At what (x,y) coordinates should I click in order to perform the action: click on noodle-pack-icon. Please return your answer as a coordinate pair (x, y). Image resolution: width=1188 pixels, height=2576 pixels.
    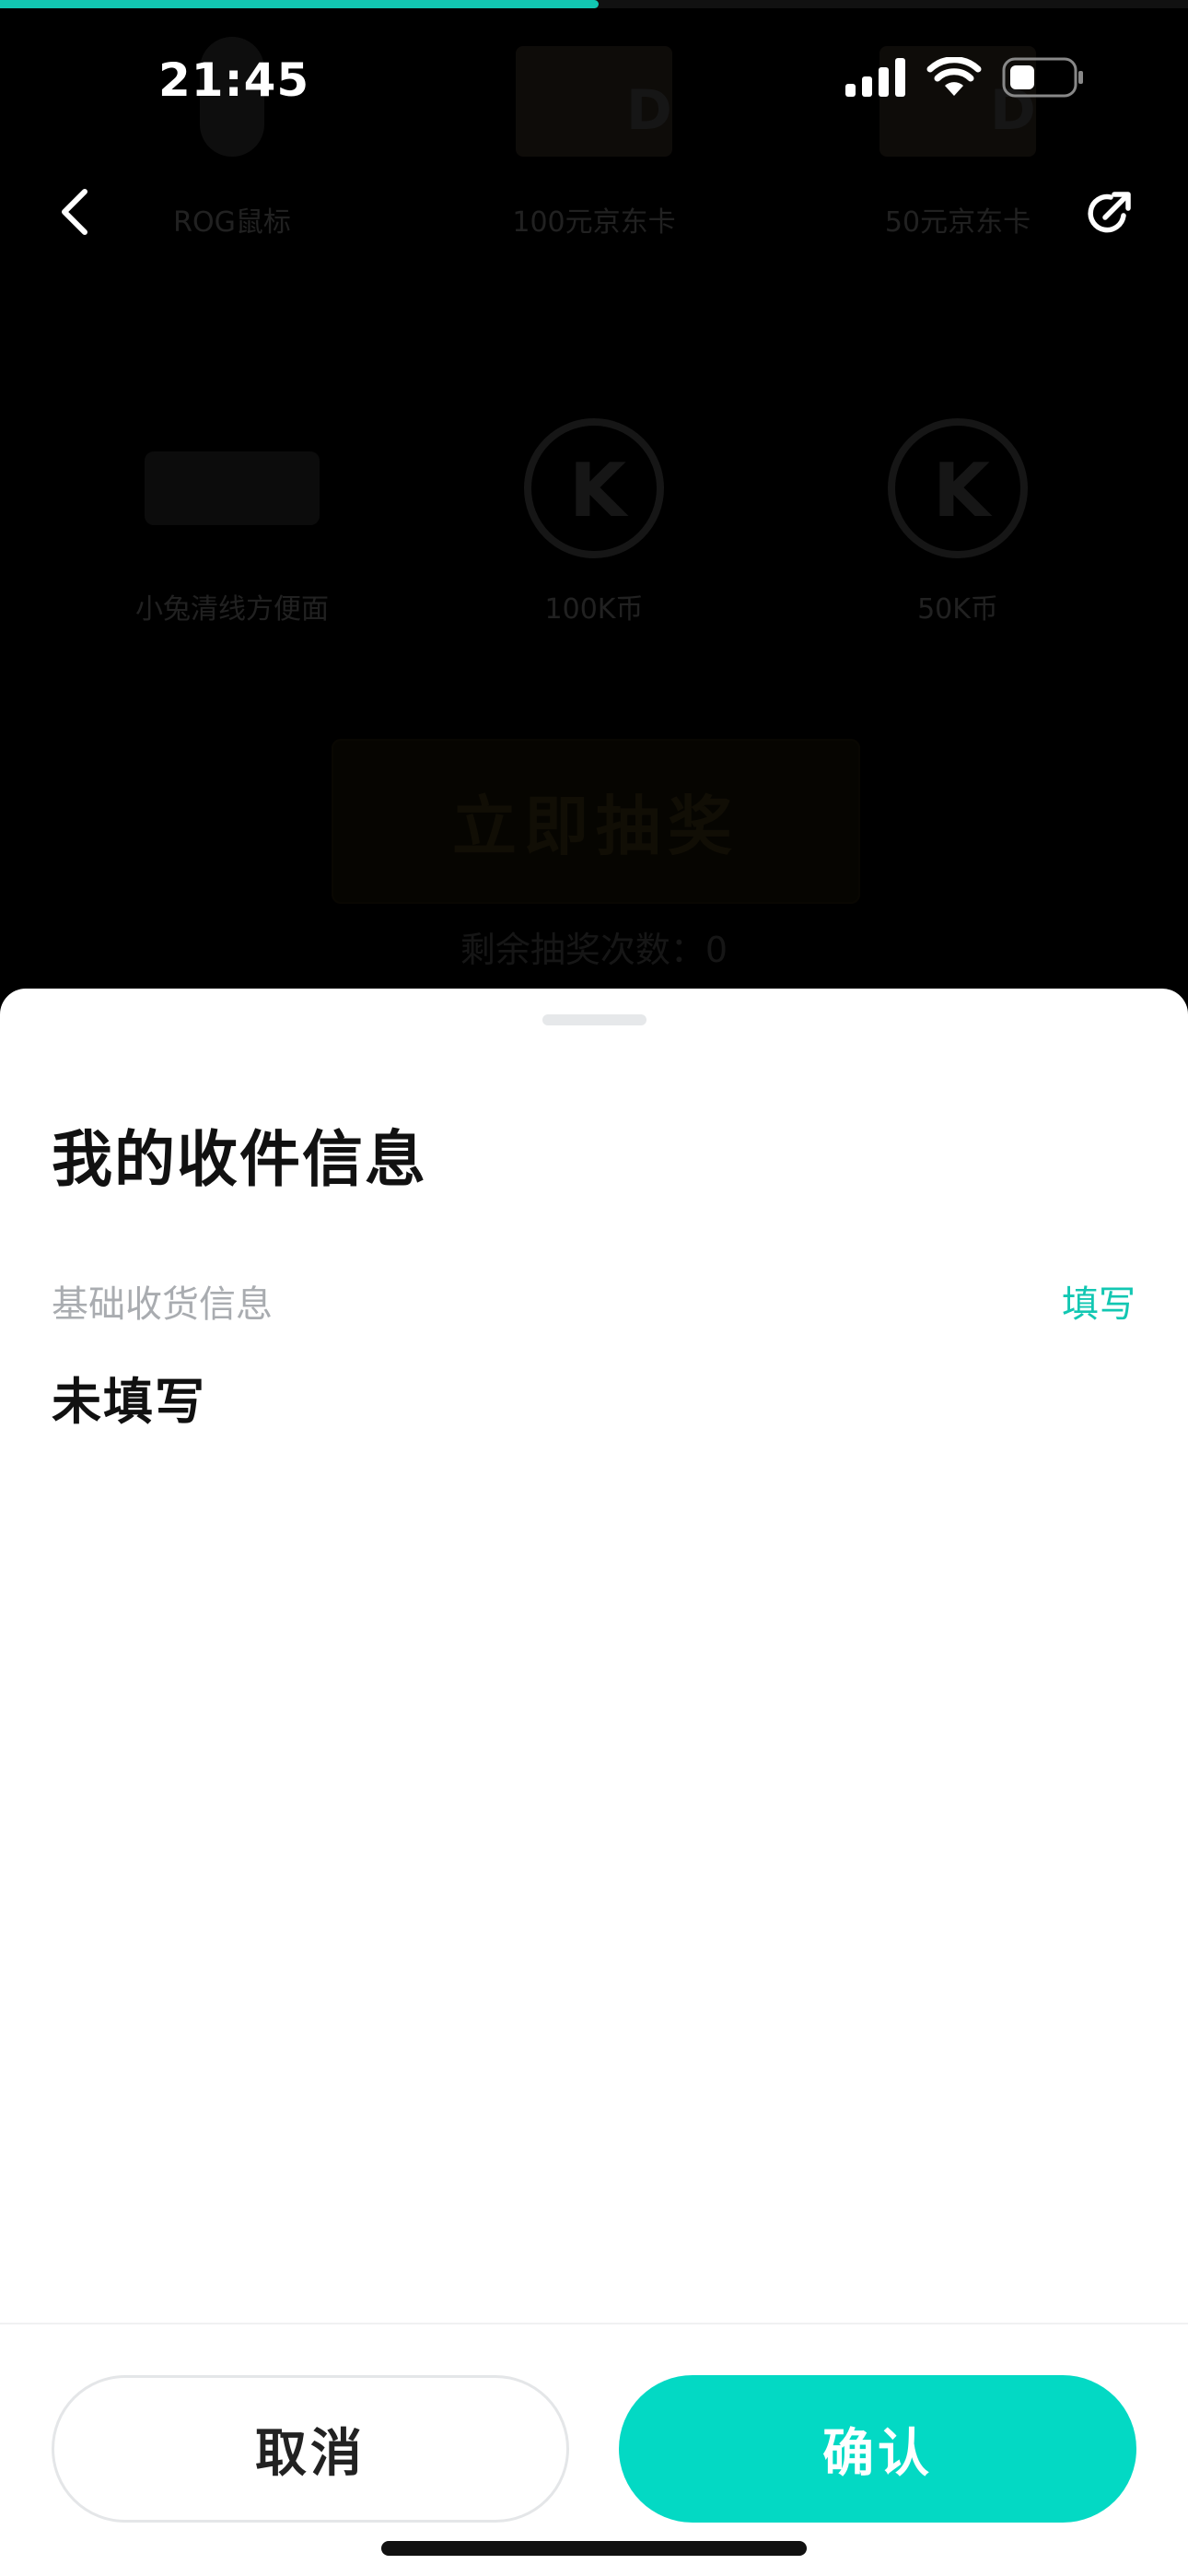
    Looking at the image, I should click on (232, 488).